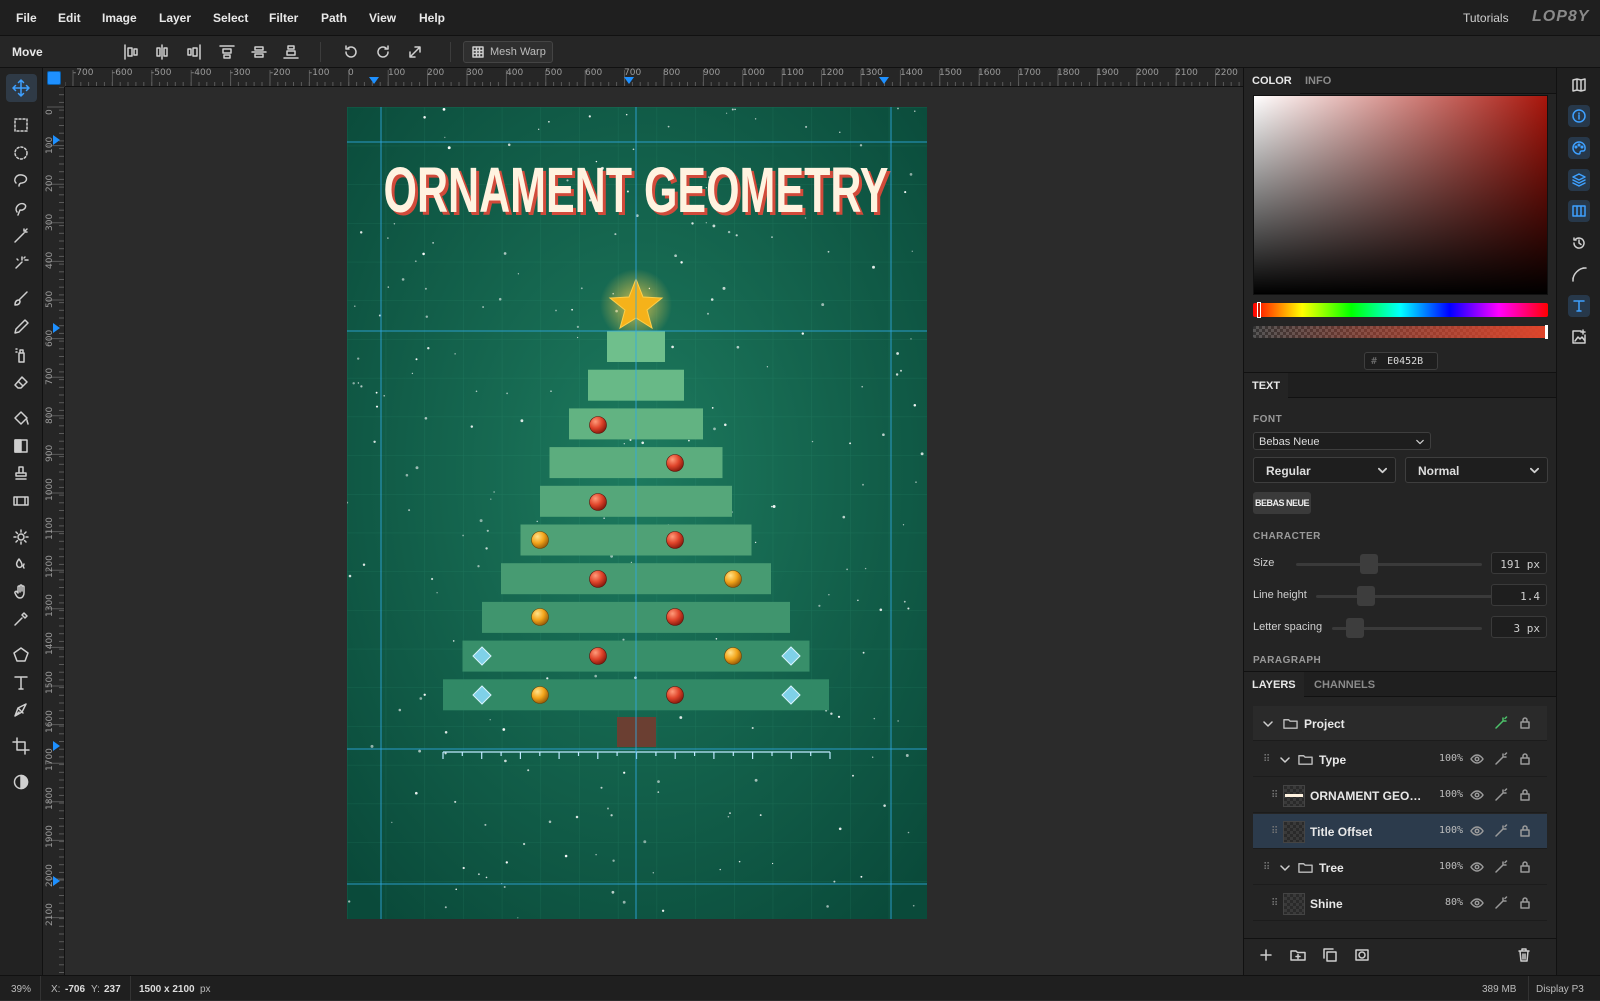 The height and width of the screenshot is (1001, 1600). Describe the element at coordinates (22, 783) in the screenshot. I see `mask-mode-toggle` at that location.